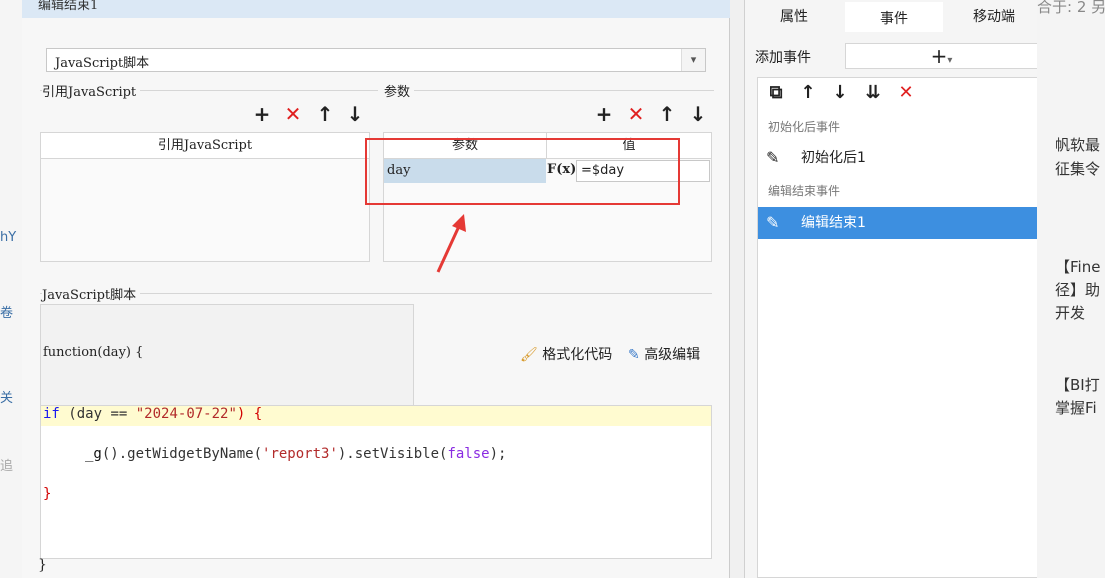  What do you see at coordinates (205, 146) in the screenshot?
I see `ref-js-column-header: 引用JavaScript` at bounding box center [205, 146].